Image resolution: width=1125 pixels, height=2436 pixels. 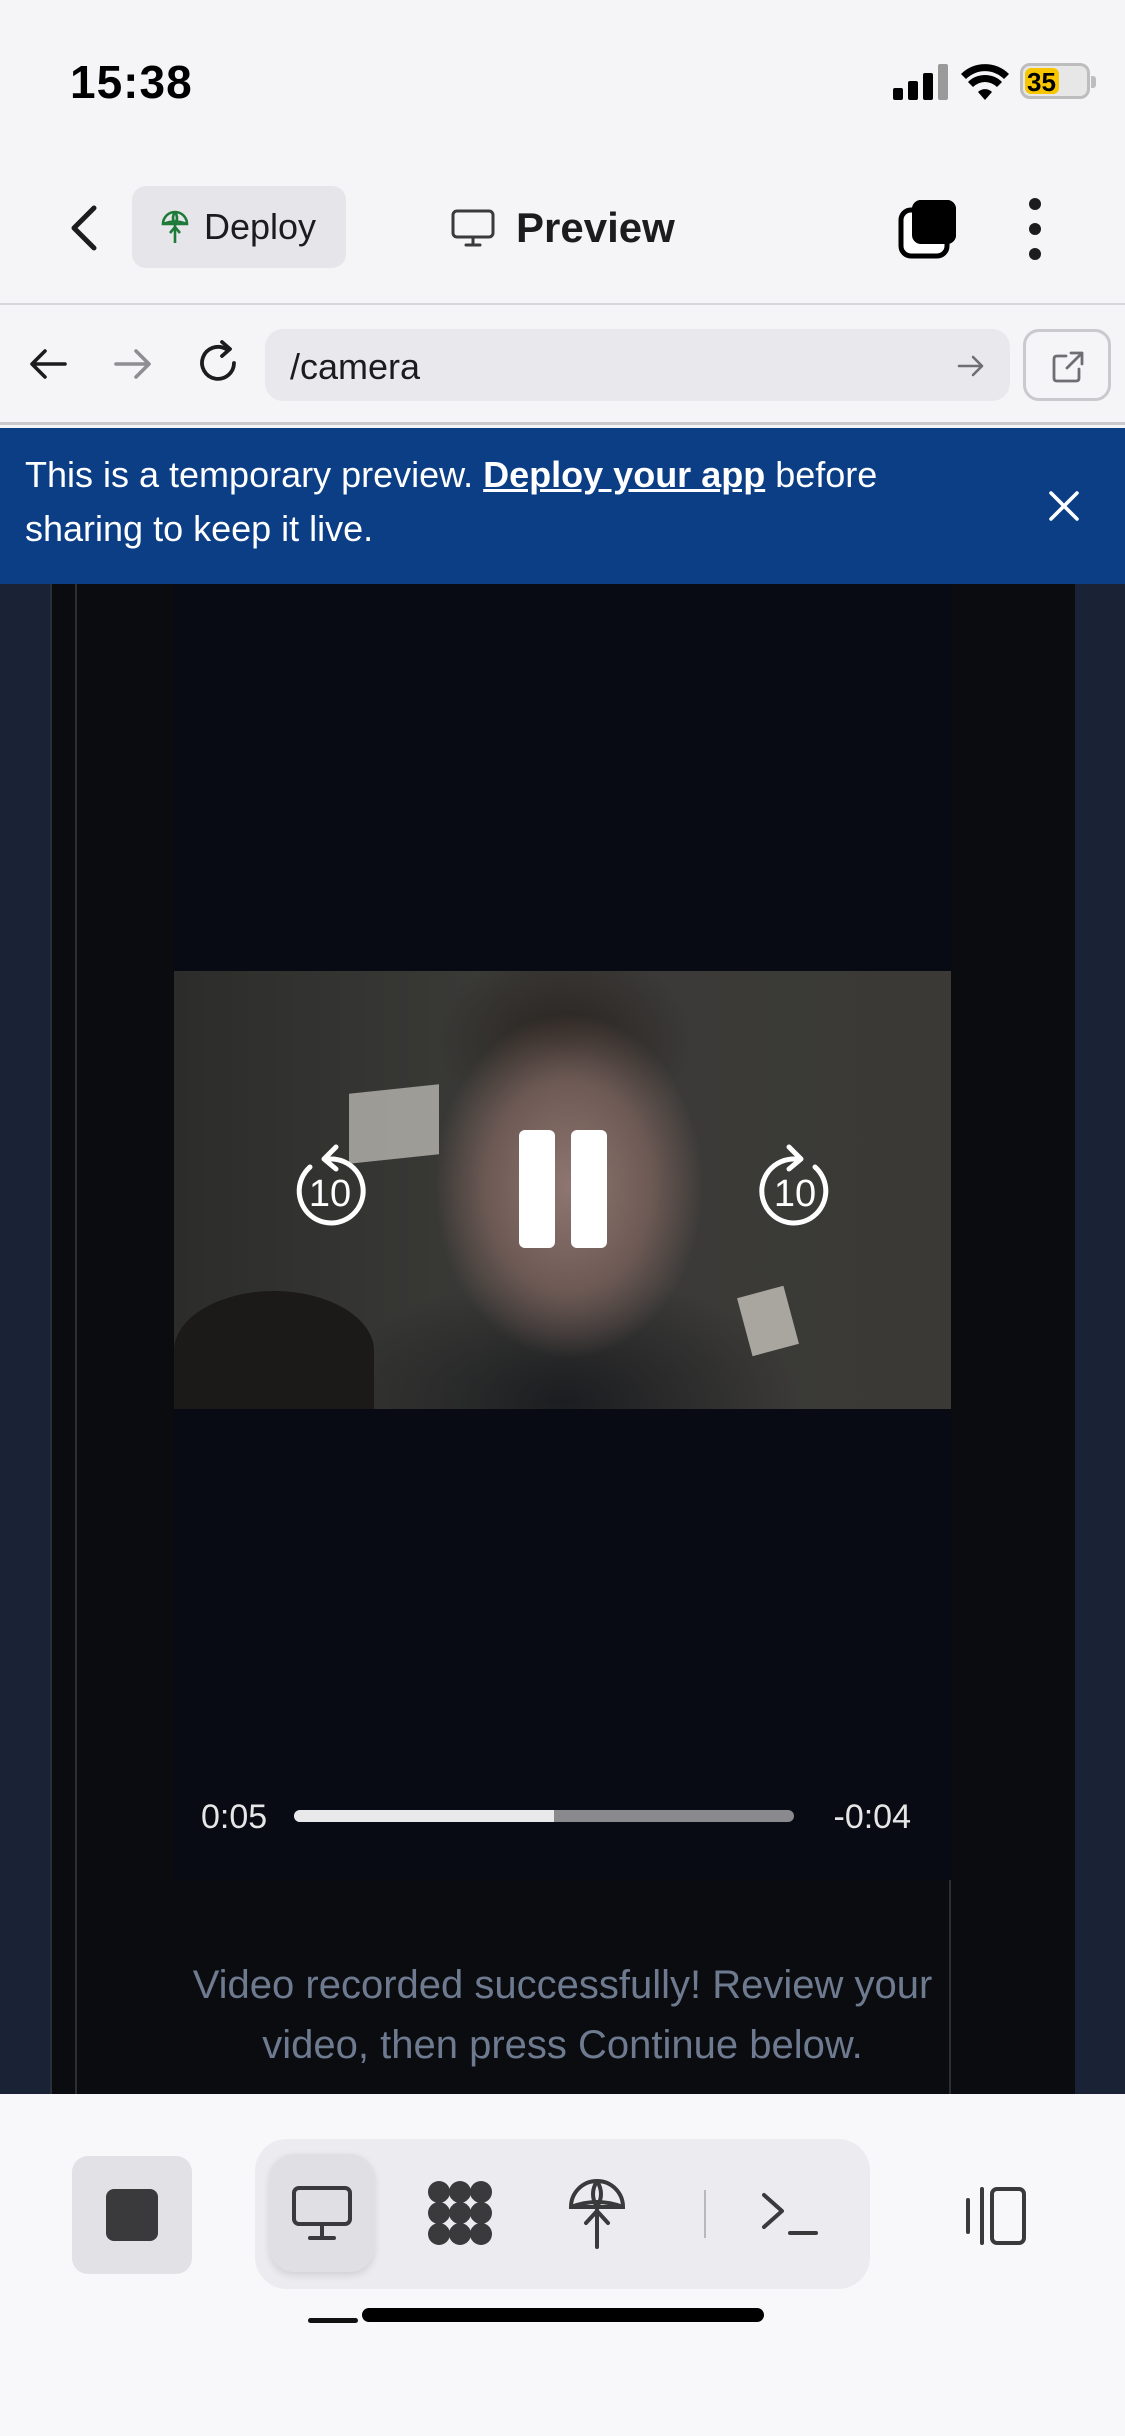 I want to click on close-icon, so click(x=1064, y=506).